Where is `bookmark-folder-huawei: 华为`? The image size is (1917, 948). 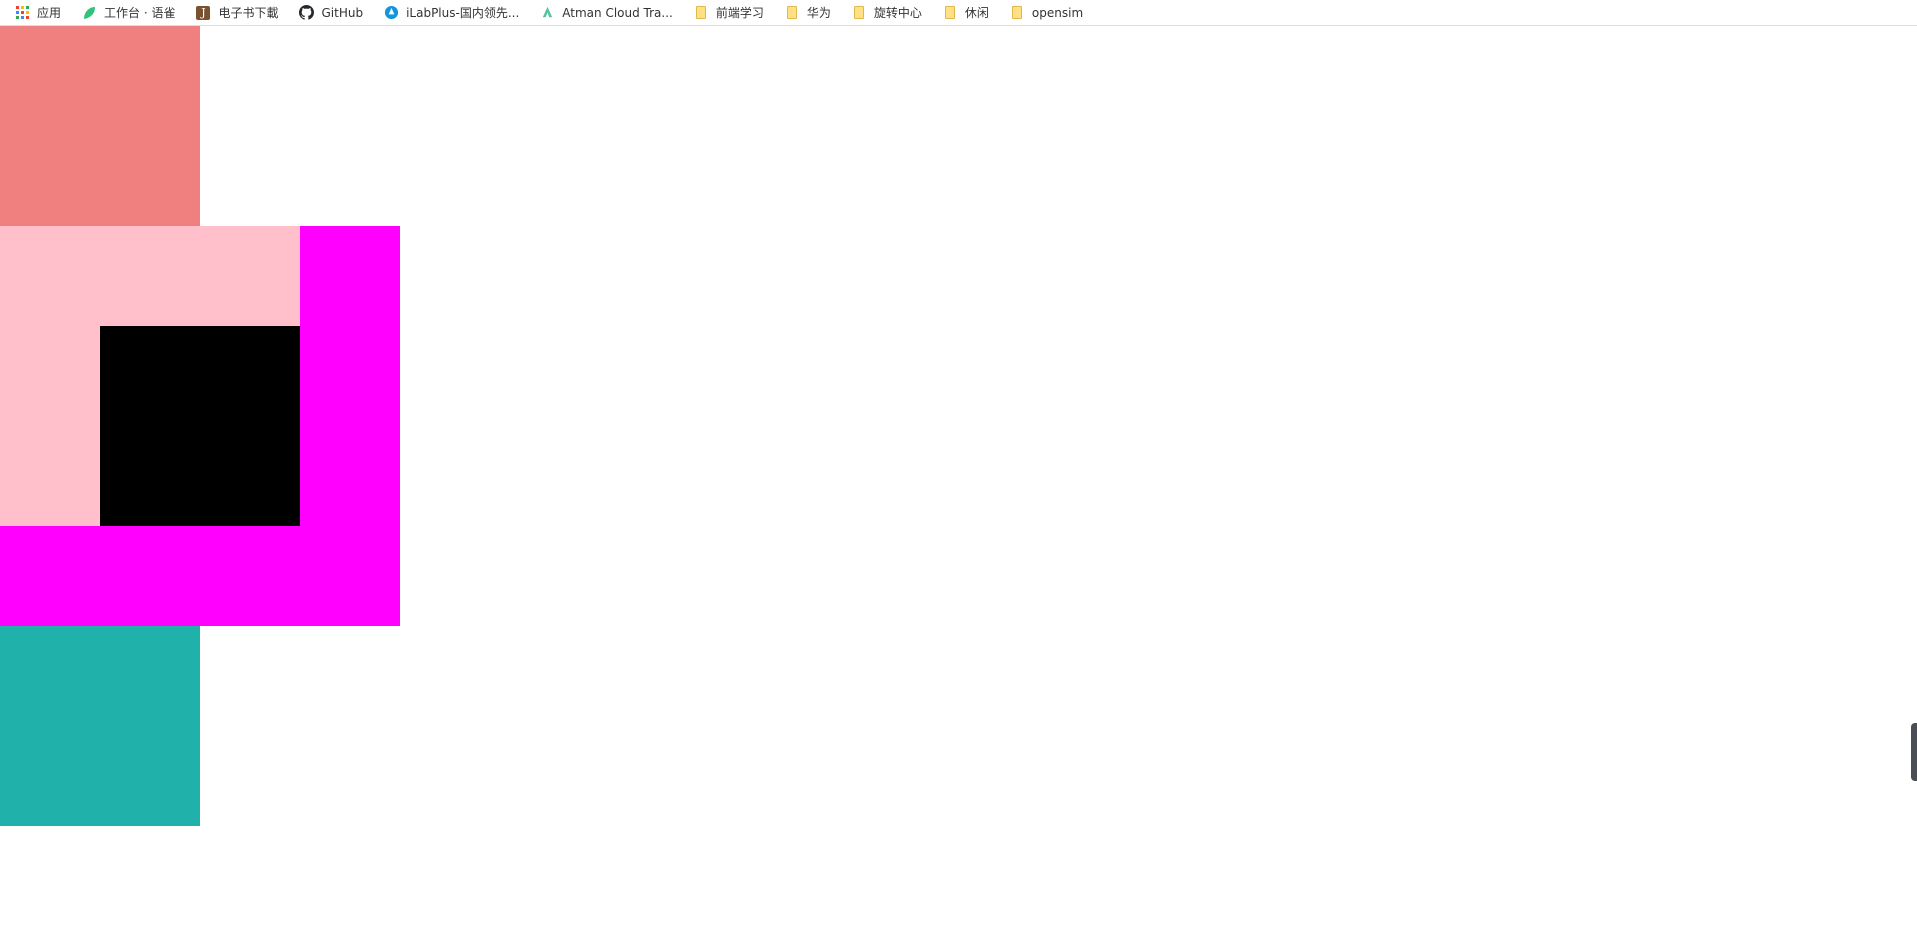
bookmark-folder-huawei: 华为 is located at coordinates (811, 13).